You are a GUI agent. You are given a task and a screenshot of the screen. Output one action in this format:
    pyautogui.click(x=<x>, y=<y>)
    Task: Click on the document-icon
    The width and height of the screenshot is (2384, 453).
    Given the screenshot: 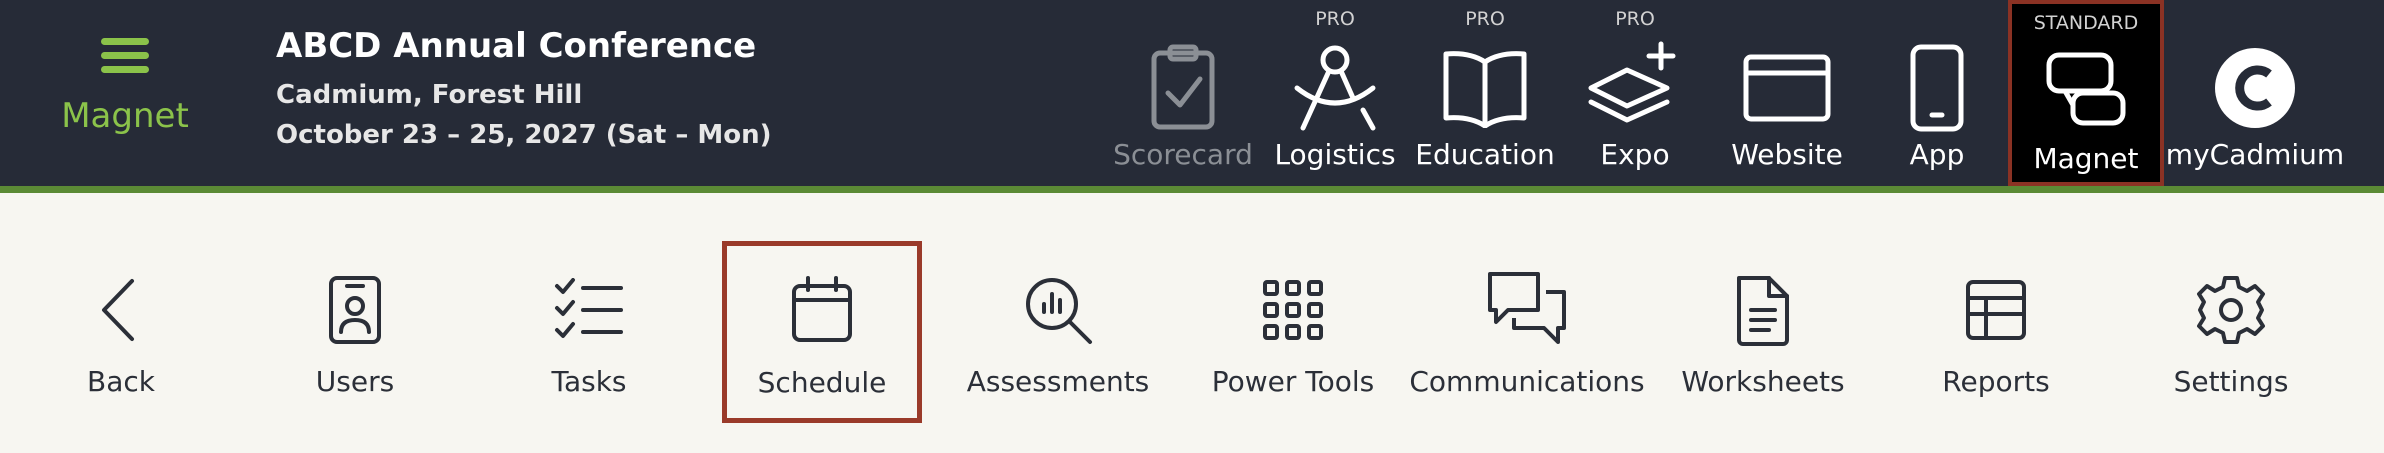 What is the action you would take?
    pyautogui.click(x=1763, y=310)
    